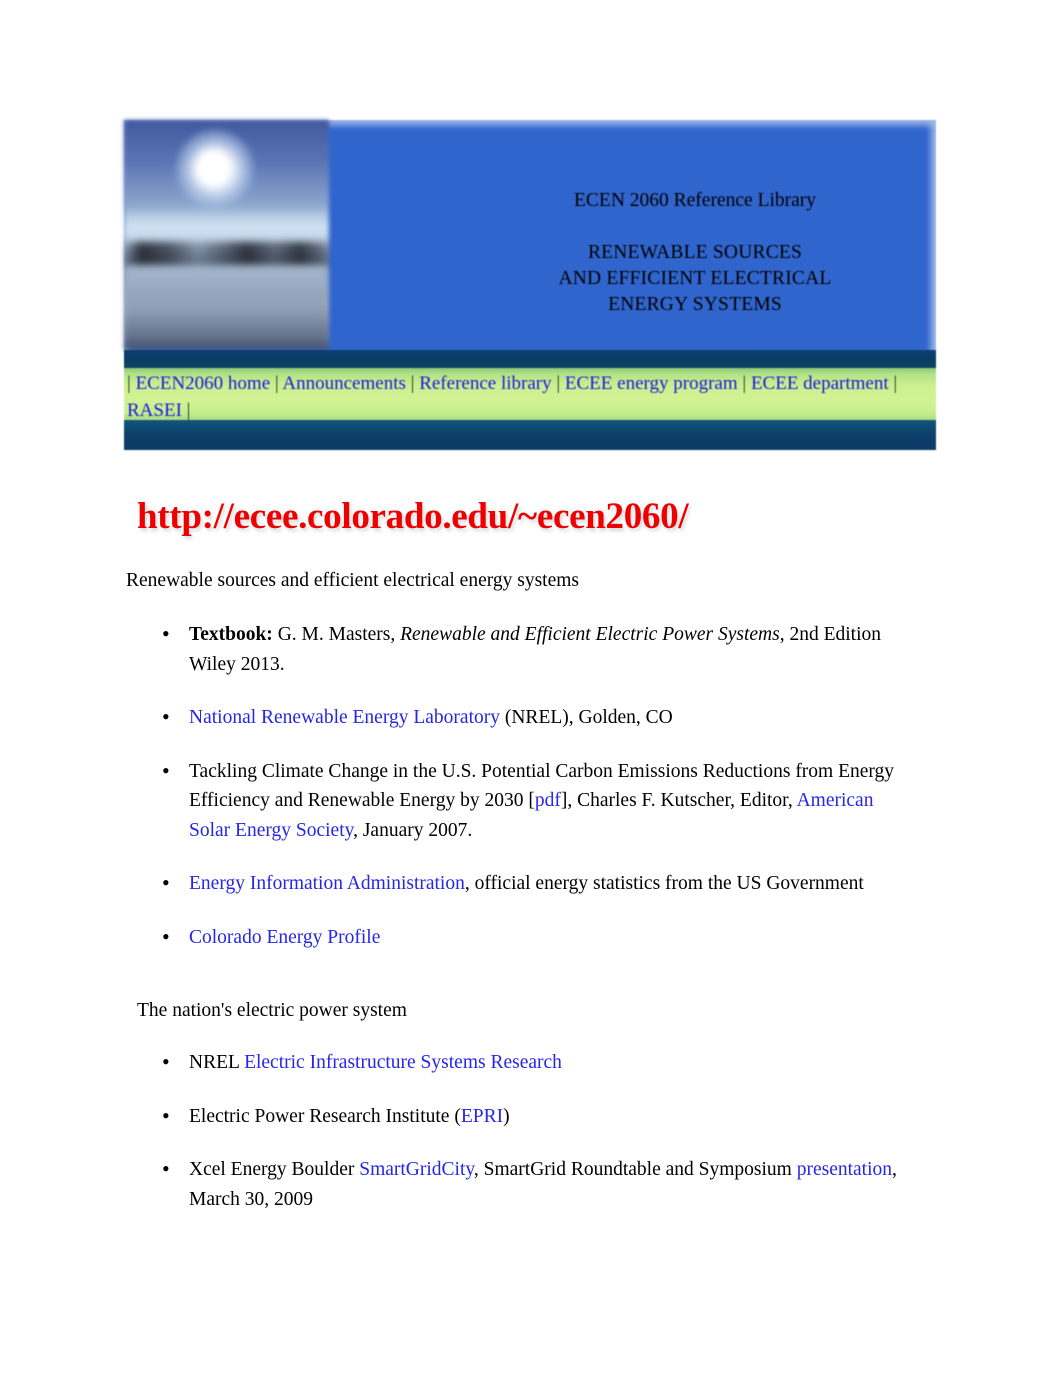 The height and width of the screenshot is (1377, 1062). Describe the element at coordinates (413, 516) in the screenshot. I see `page-url-heading: http://ecee.colorado.edu/~ecen2060/` at that location.